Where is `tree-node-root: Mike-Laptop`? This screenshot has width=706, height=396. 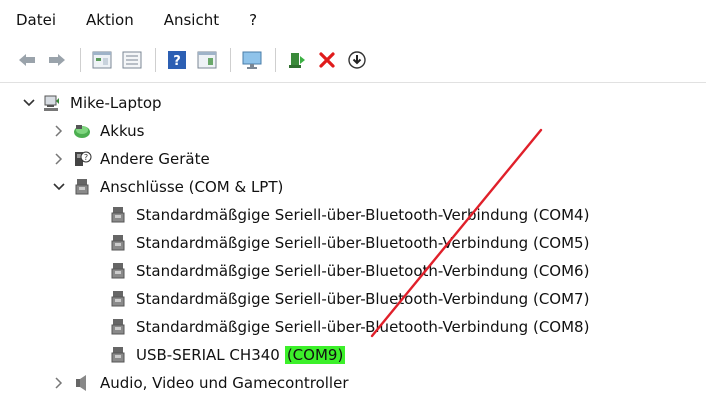
tree-node-root: Mike-Laptop is located at coordinates (92, 103).